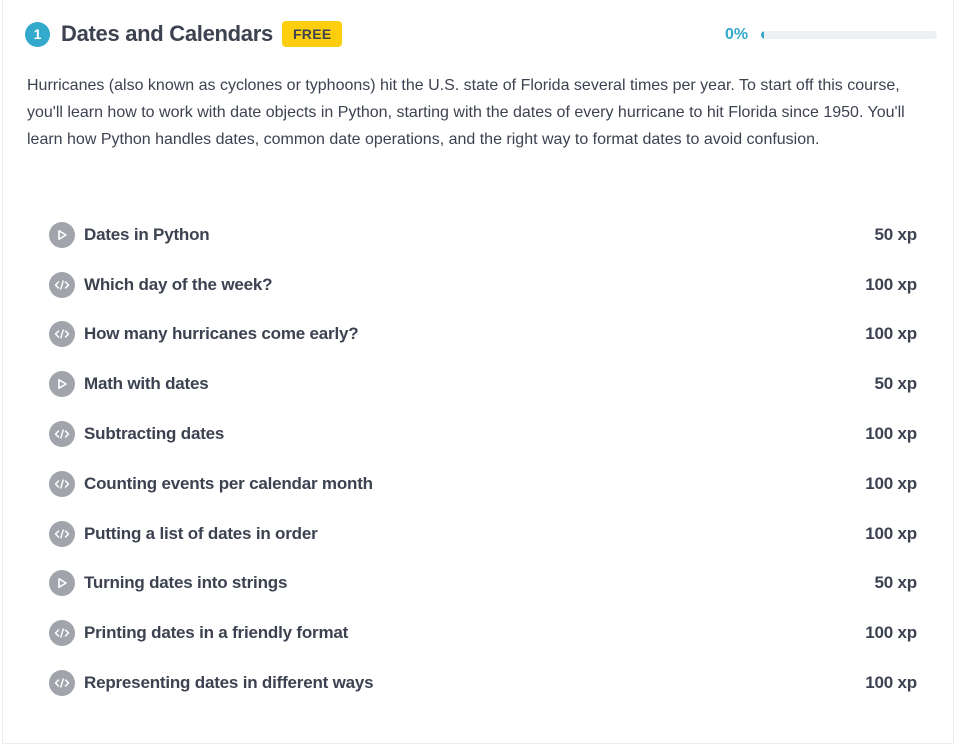 The width and height of the screenshot is (956, 746). Describe the element at coordinates (483, 384) in the screenshot. I see `exercise-item-4: Math with dates 50 xp` at that location.